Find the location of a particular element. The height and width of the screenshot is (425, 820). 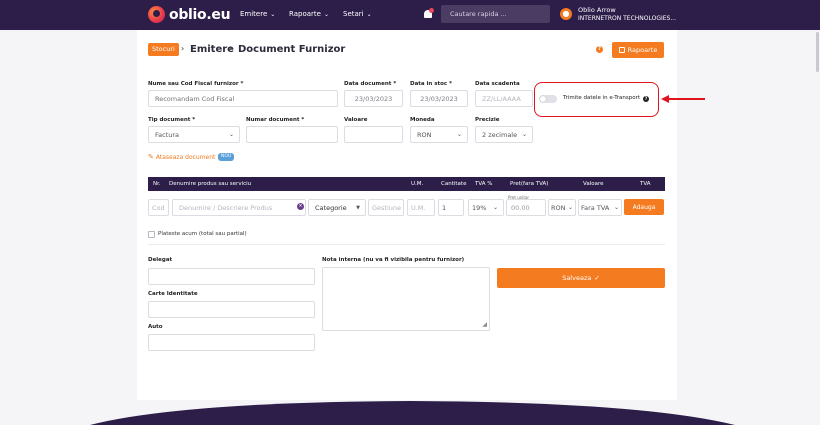

th-um: U.M. is located at coordinates (417, 184).